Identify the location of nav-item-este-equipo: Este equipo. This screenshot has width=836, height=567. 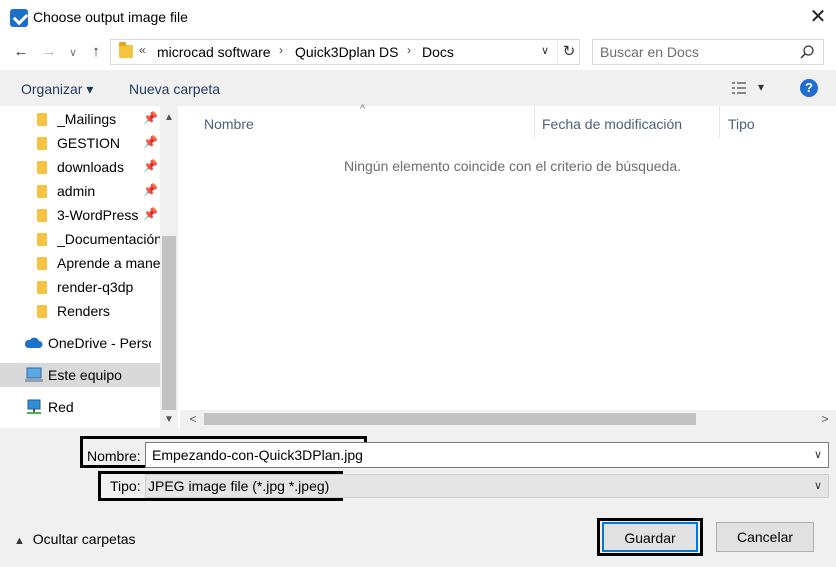
(80, 375).